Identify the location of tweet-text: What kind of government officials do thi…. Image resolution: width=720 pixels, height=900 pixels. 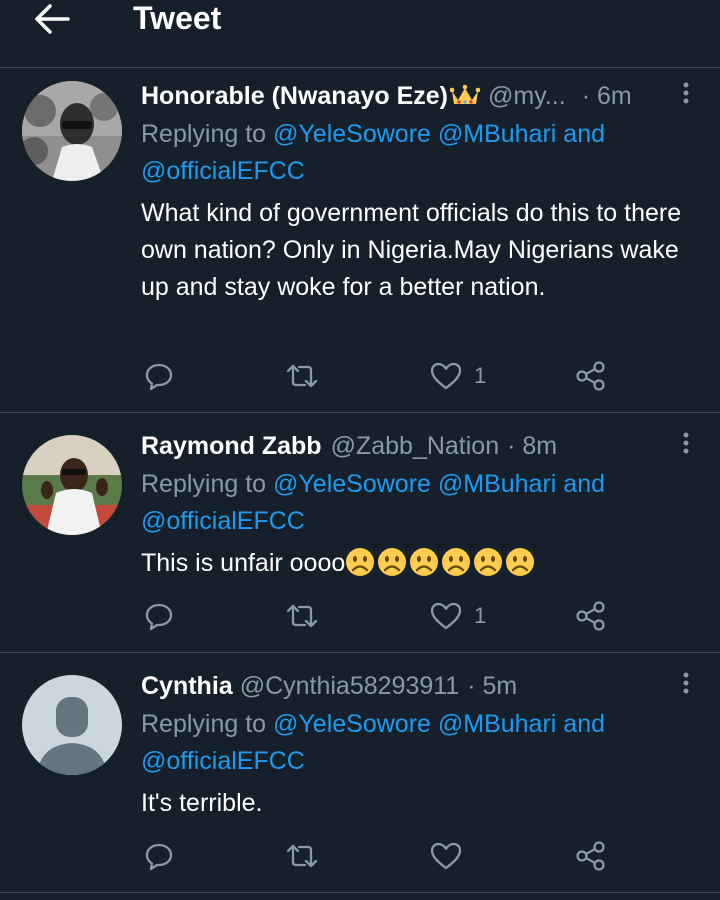
(411, 250).